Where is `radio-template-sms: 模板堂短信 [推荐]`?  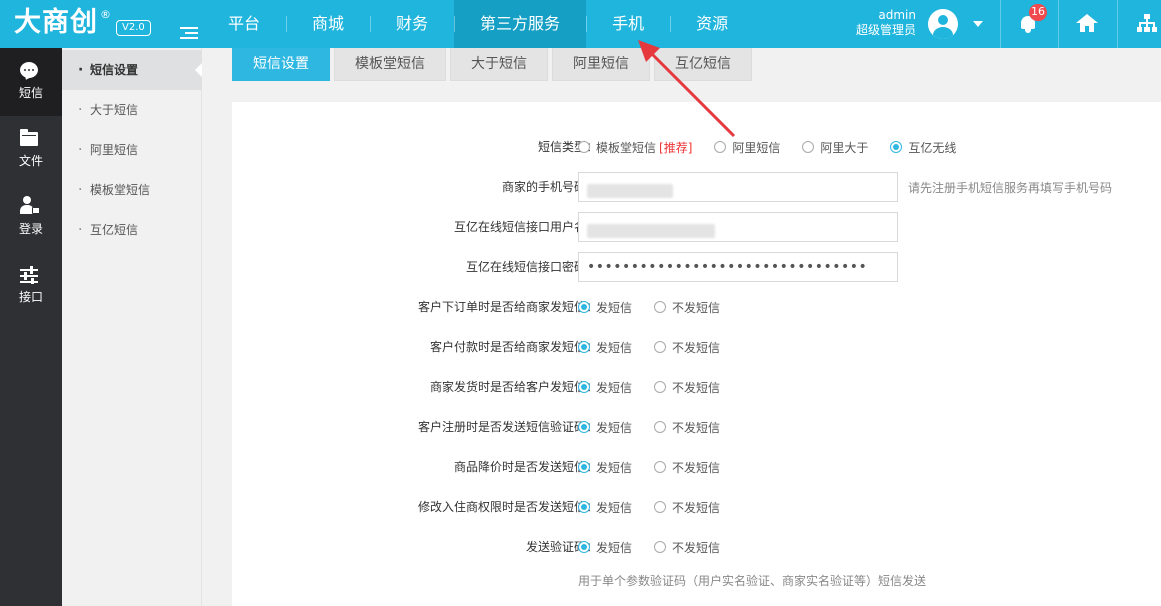
radio-template-sms: 模板堂短信 [推荐] is located at coordinates (635, 147).